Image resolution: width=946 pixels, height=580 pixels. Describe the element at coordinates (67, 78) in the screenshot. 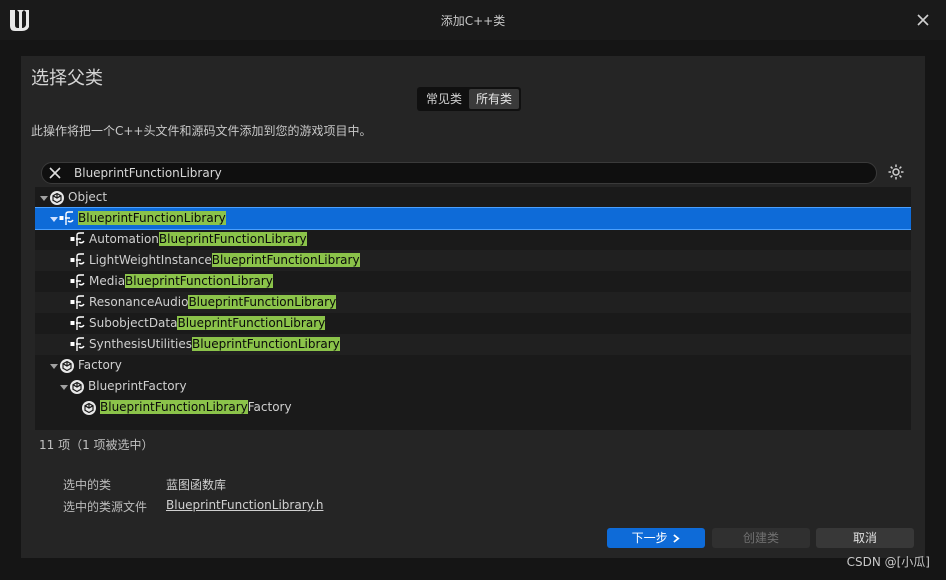

I see `page-title: 选择父类` at that location.